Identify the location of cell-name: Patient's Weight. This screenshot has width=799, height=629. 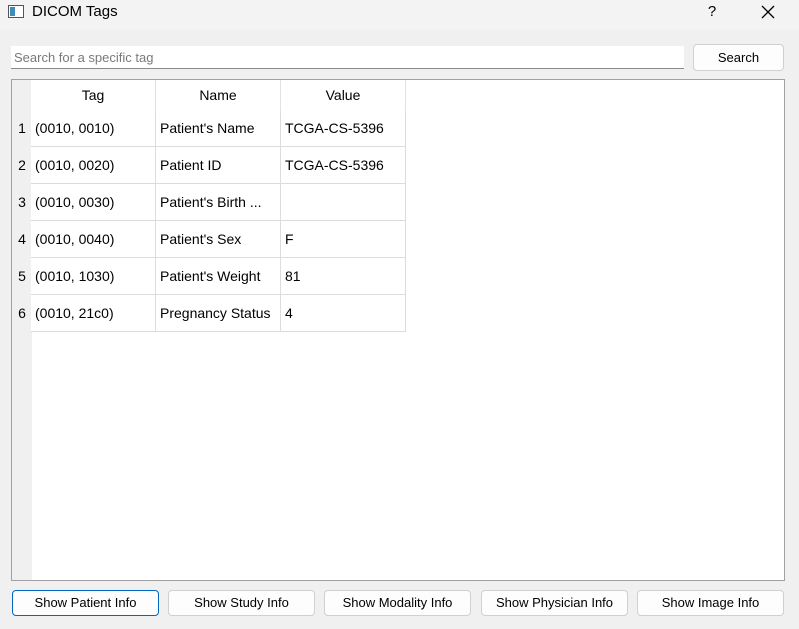
(218, 276).